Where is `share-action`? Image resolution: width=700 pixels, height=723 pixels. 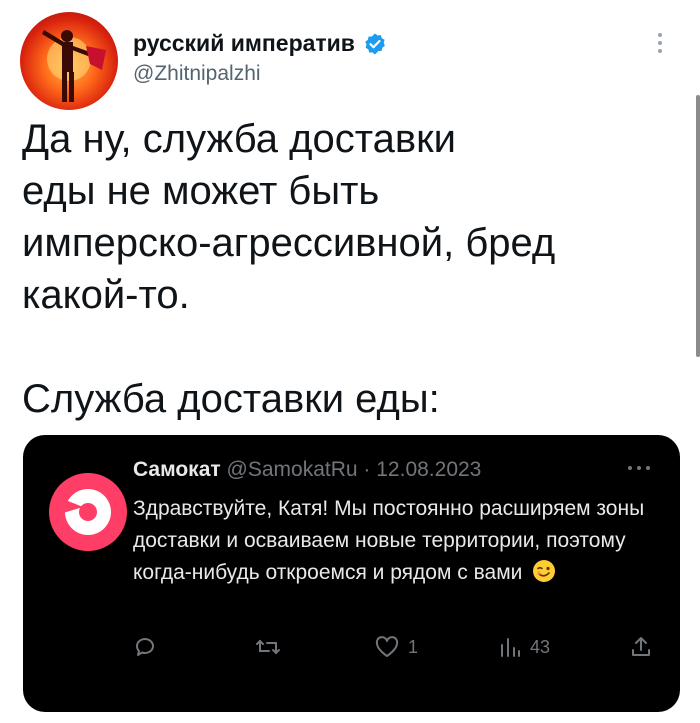
share-action is located at coordinates (641, 647).